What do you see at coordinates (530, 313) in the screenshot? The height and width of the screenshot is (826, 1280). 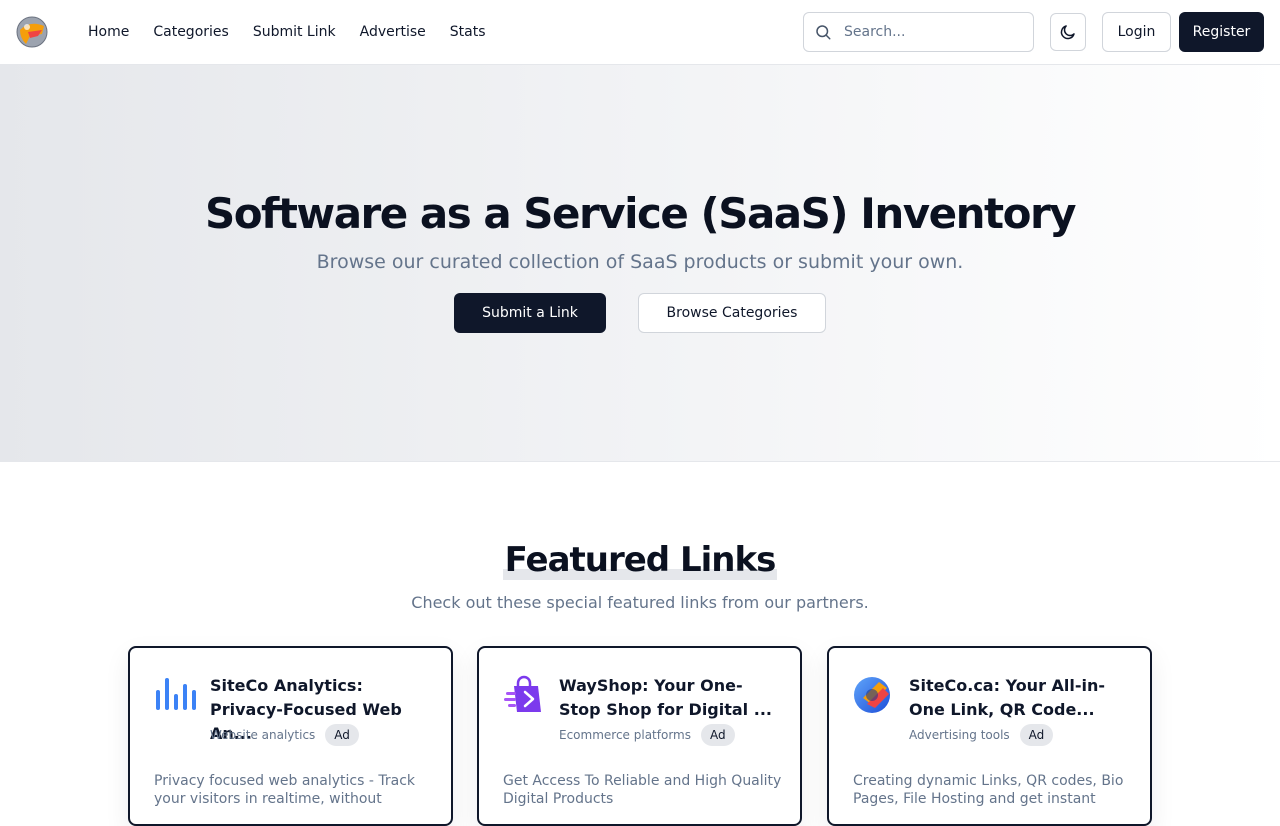 I see `submit-link-button: Submit a Link` at bounding box center [530, 313].